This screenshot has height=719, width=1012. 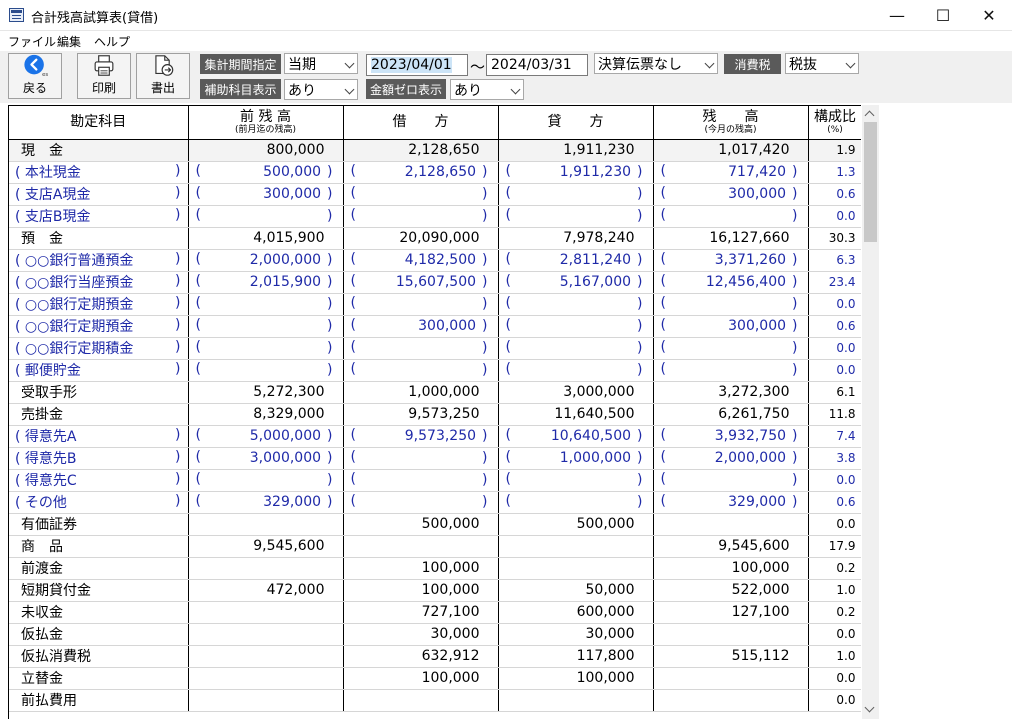 I want to click on ratio-cell: 7.4, so click(x=834, y=436).